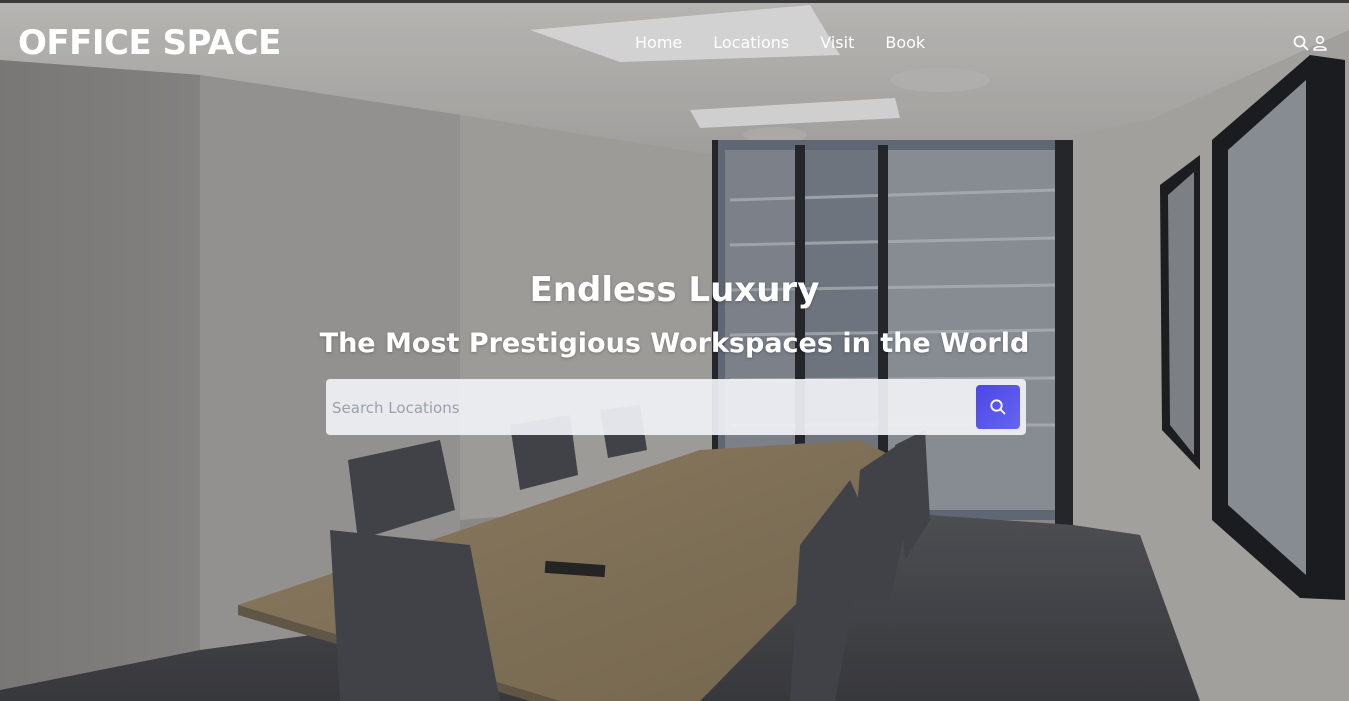  What do you see at coordinates (837, 43) in the screenshot?
I see `nav-link-visit: Visit` at bounding box center [837, 43].